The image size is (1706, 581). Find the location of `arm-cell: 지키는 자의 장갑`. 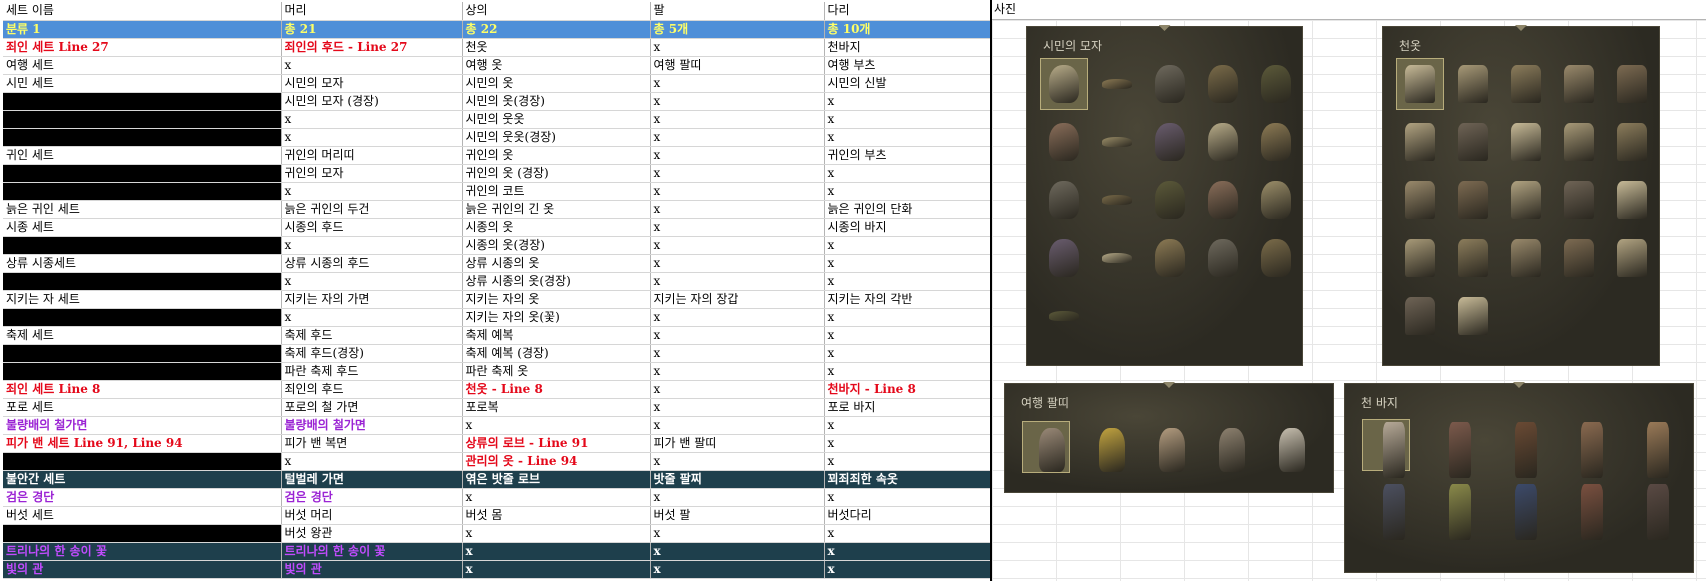

arm-cell: 지키는 자의 장갑 is located at coordinates (737, 299).